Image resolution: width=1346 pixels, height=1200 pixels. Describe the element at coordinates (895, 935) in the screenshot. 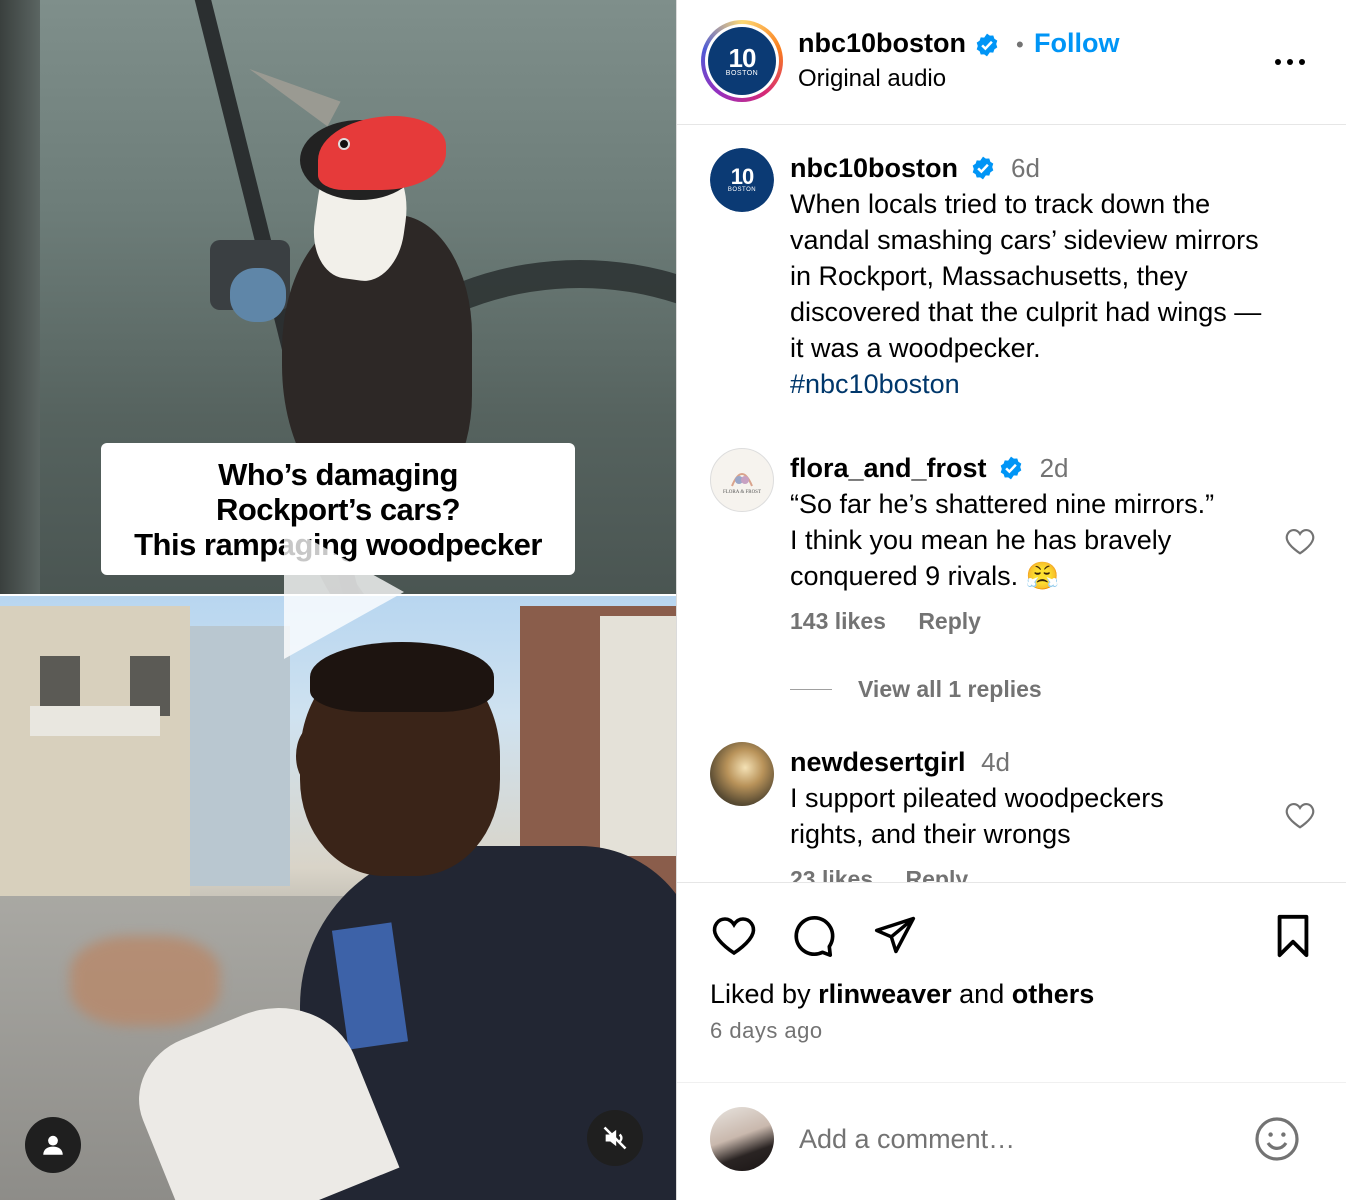

I see `share-icon` at that location.